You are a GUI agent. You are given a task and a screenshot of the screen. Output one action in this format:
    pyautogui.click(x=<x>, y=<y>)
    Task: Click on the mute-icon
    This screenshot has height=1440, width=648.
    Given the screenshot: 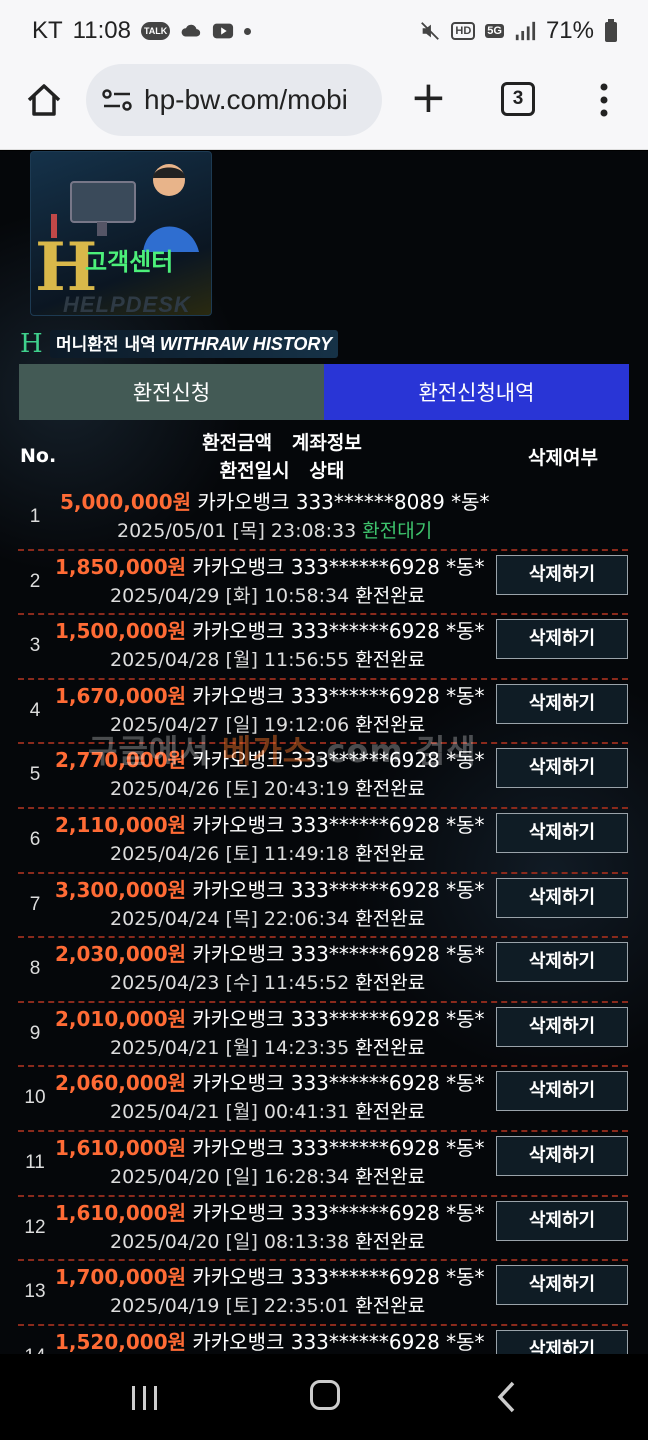 What is the action you would take?
    pyautogui.click(x=430, y=31)
    